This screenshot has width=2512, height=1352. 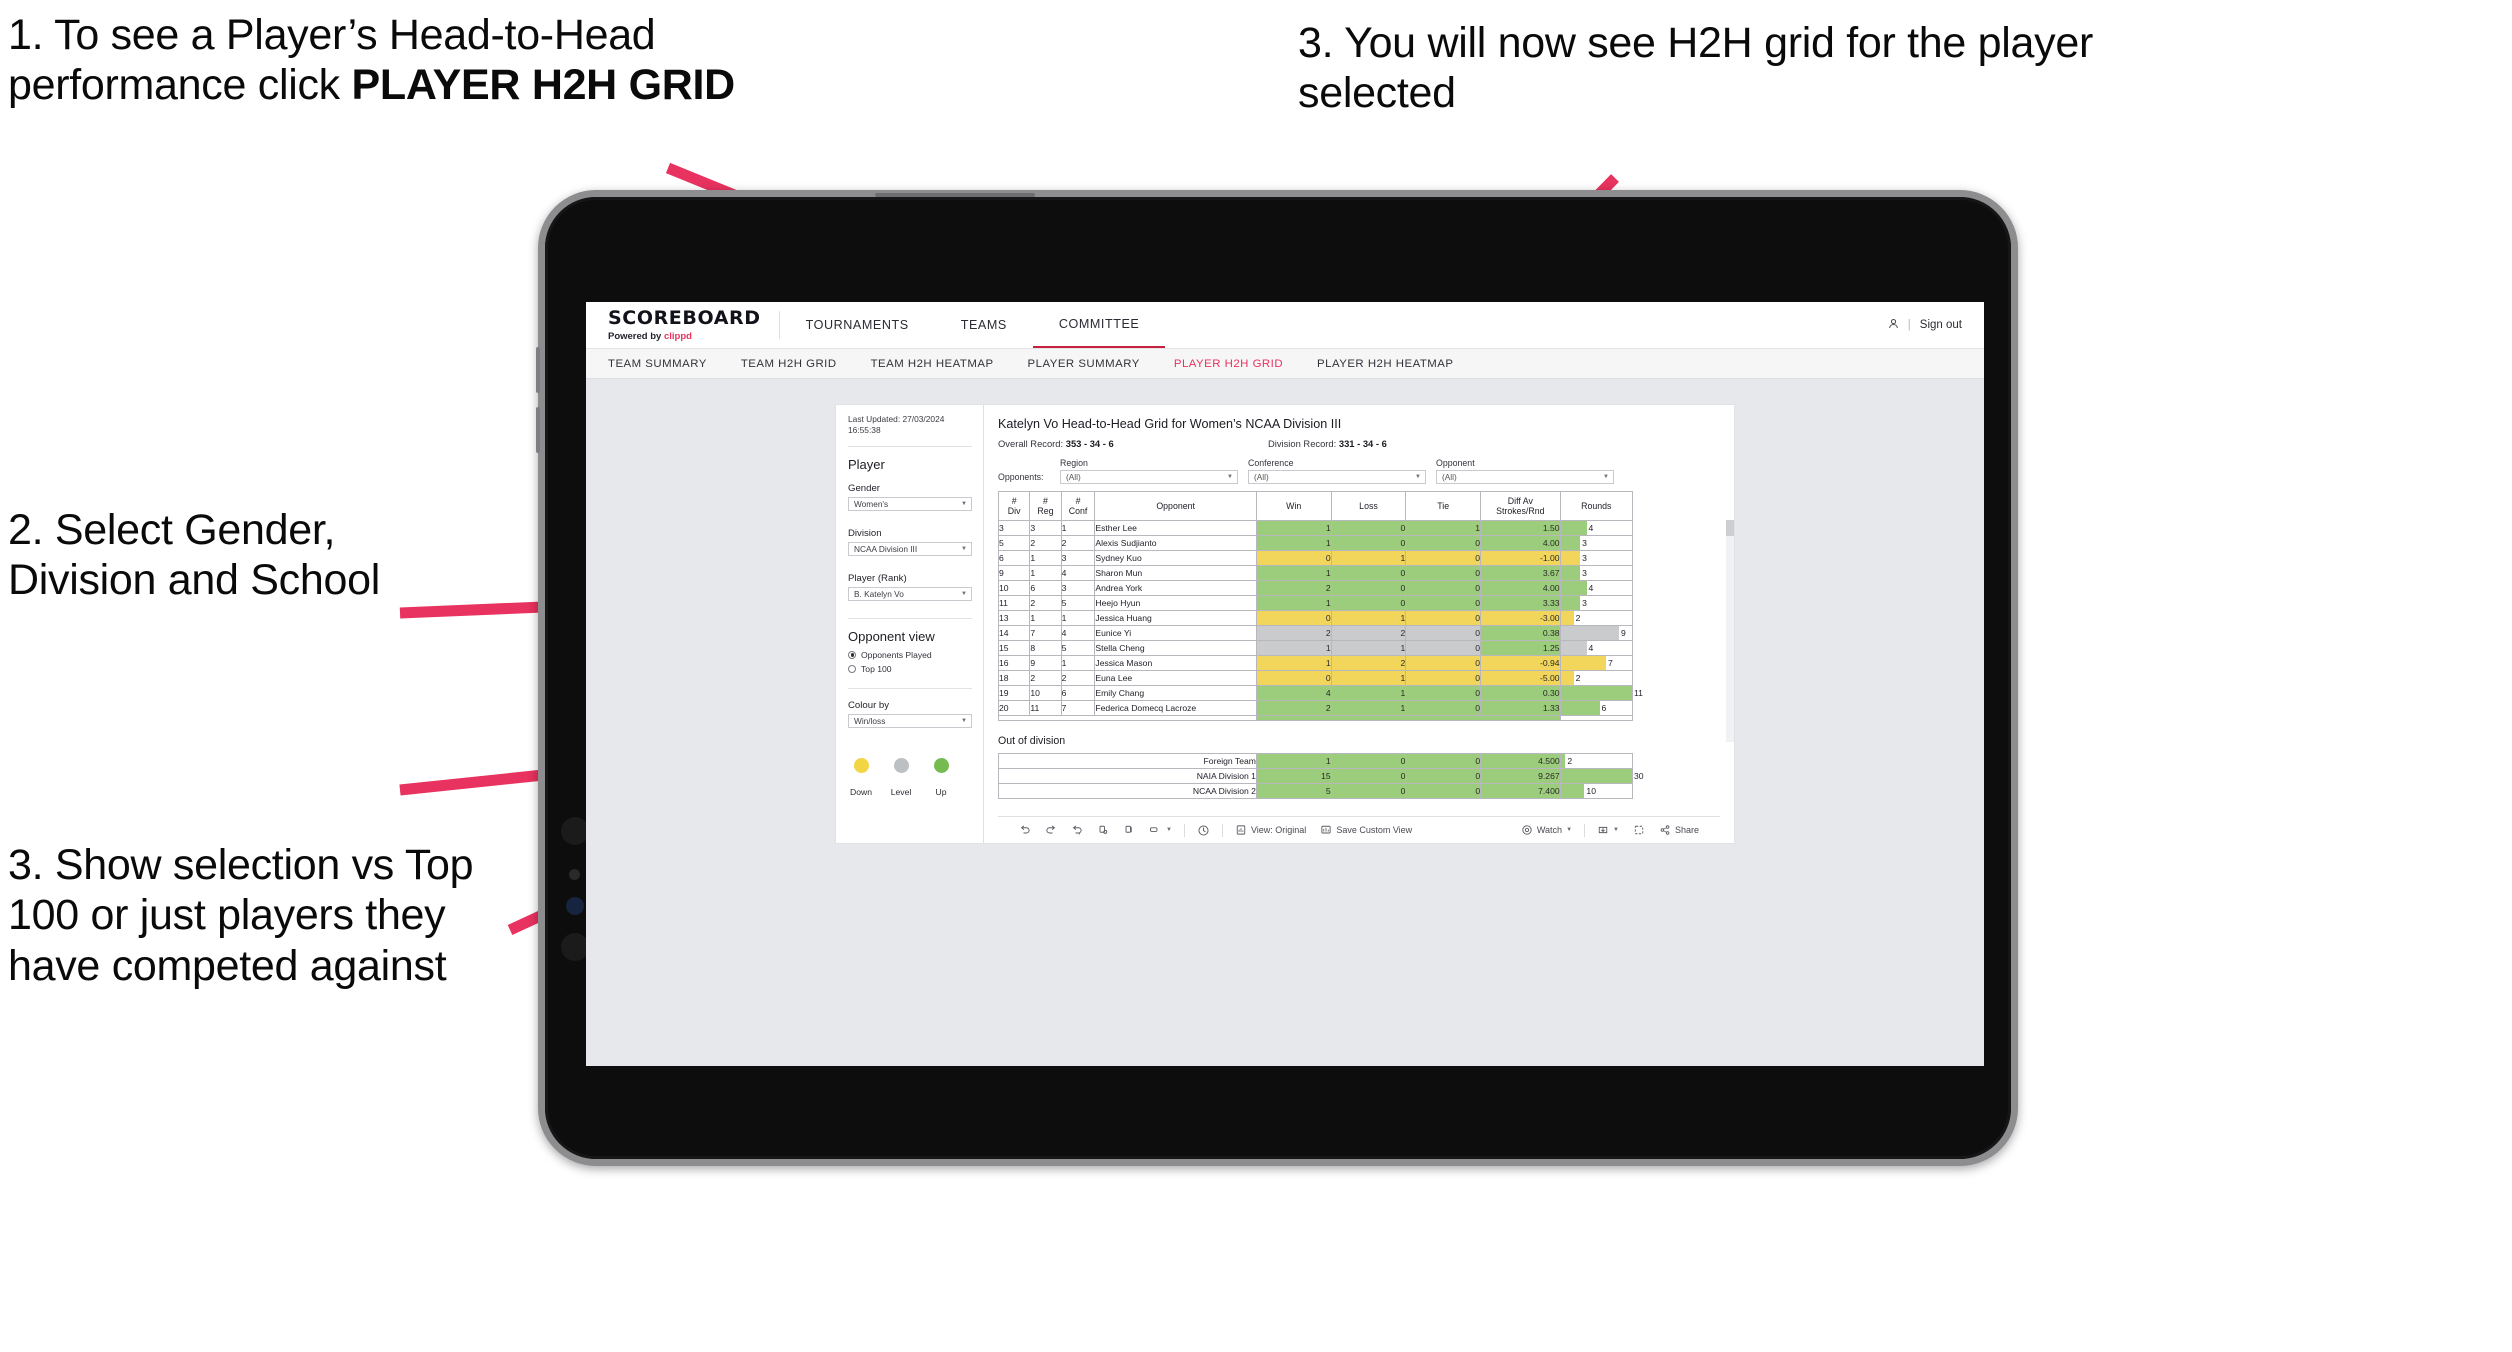 What do you see at coordinates (1449, 477) in the screenshot?
I see `opponent-value: (All)` at bounding box center [1449, 477].